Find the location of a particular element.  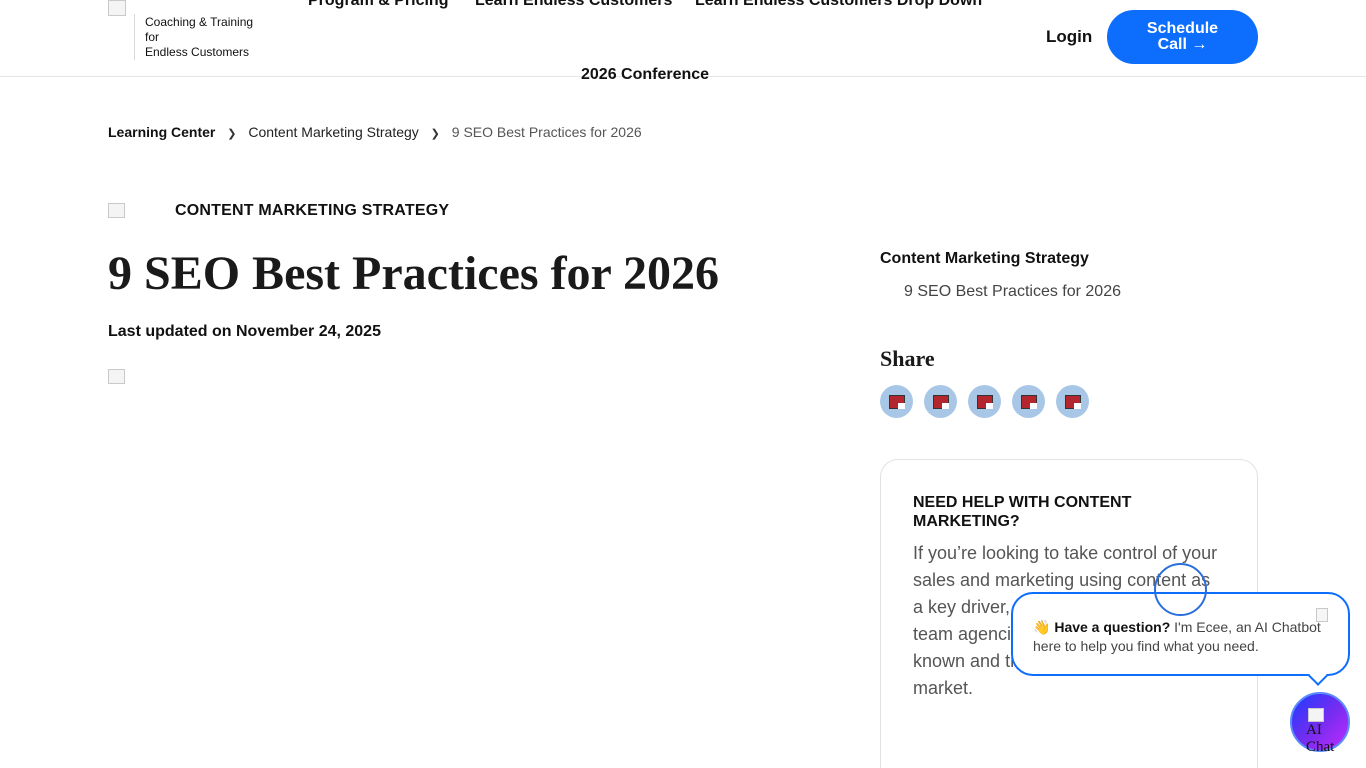

ai-chat-button: AI Chat is located at coordinates (1320, 723).